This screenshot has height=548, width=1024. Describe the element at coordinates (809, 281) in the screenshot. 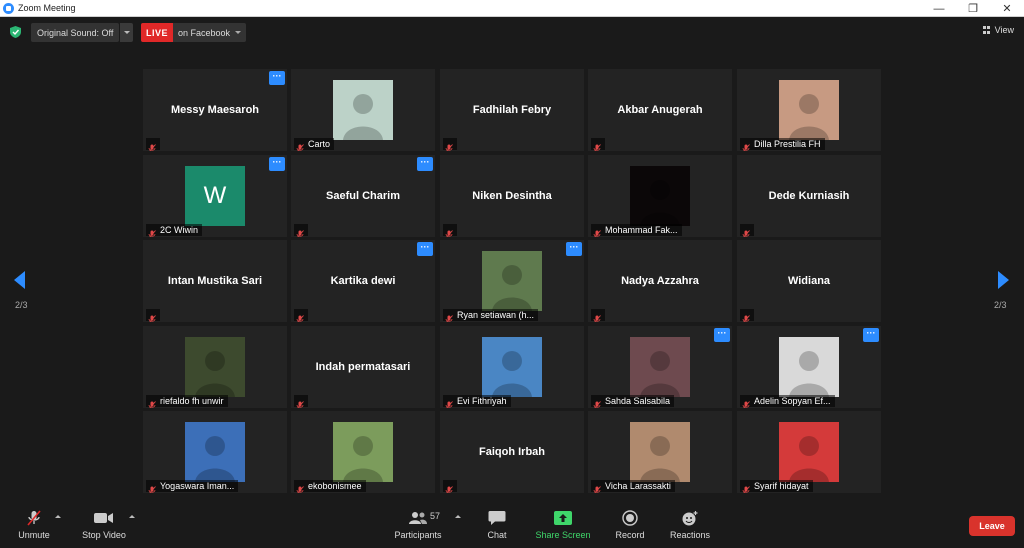

I see `participant-tile: Widiana` at that location.